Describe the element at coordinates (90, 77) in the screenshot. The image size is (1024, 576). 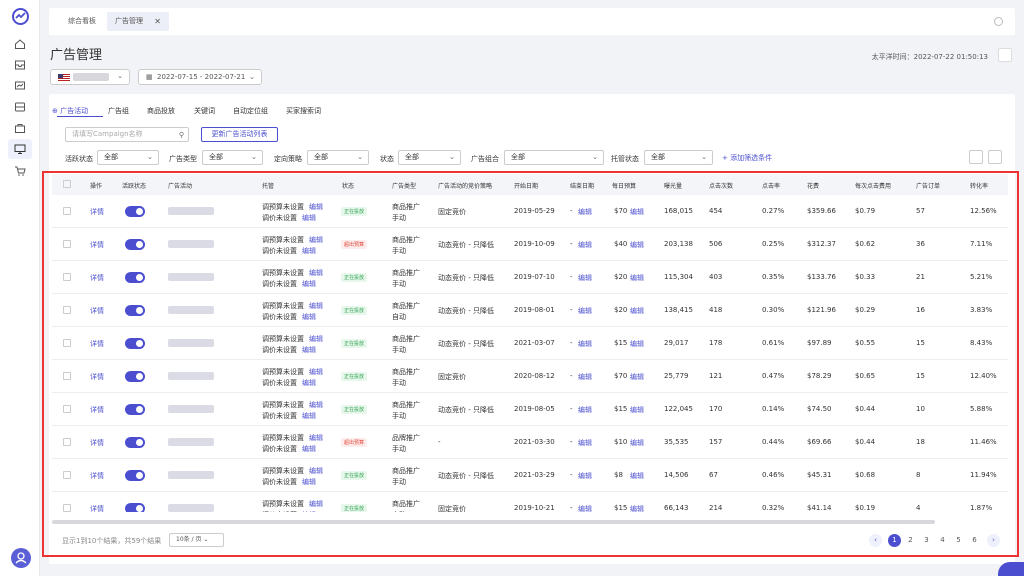
I see `store-selector: ⌄` at that location.